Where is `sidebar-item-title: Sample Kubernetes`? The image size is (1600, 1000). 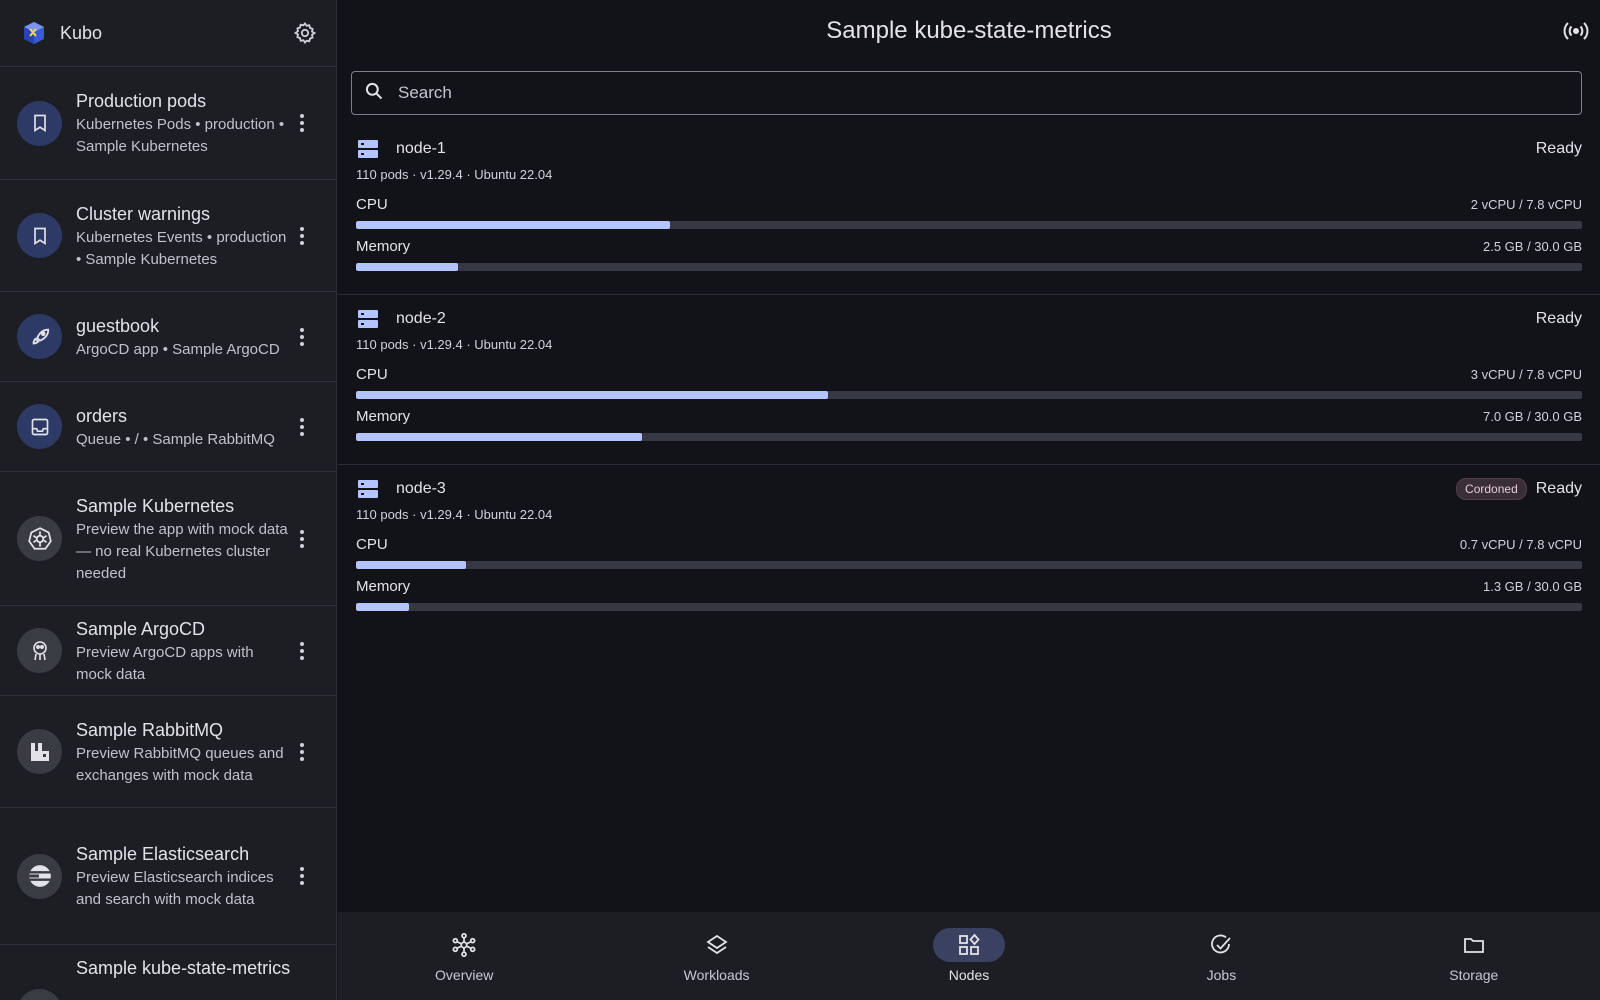 sidebar-item-title: Sample Kubernetes is located at coordinates (155, 505).